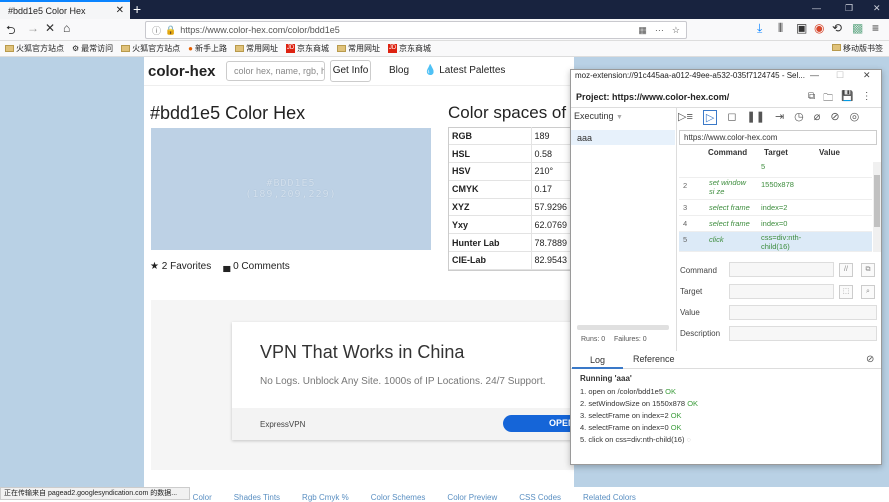 This screenshot has height=502, width=889. I want to click on clear-log-icon: ⊘, so click(870, 359).